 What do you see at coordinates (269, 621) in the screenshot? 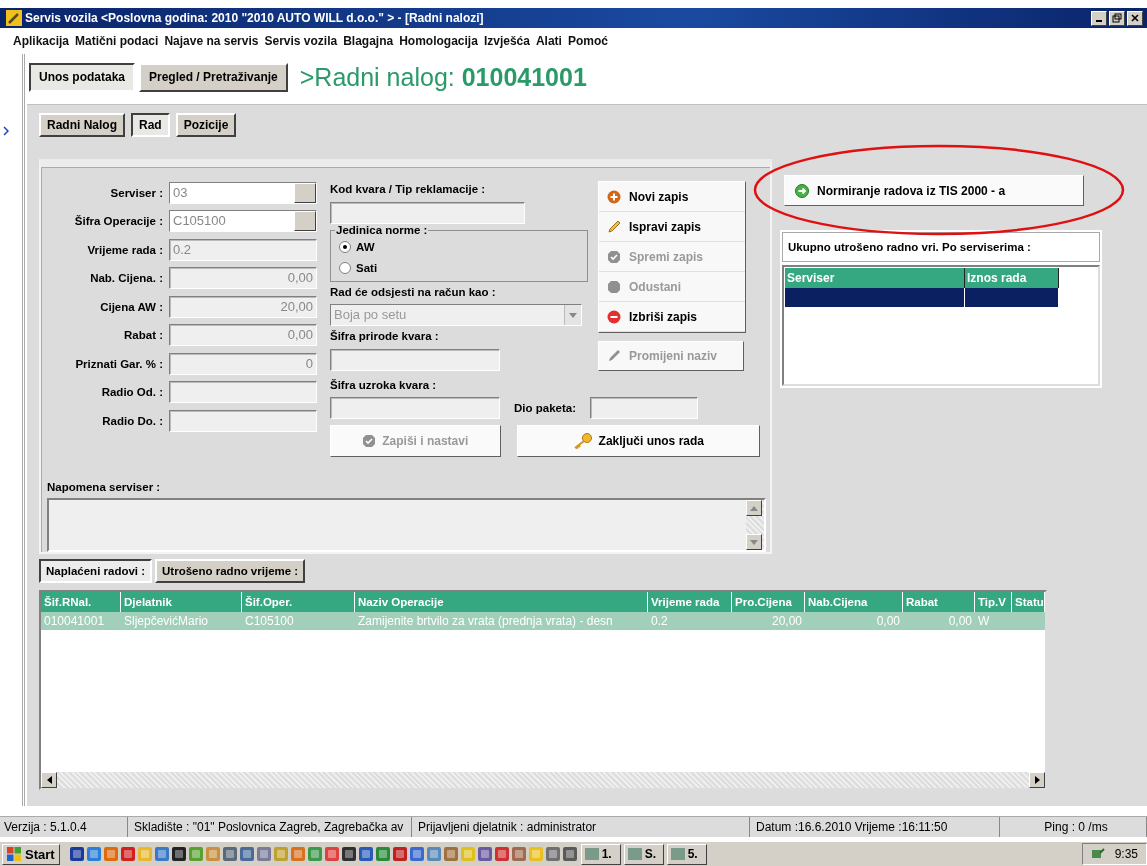
I see `table-cell-text: C105100` at bounding box center [269, 621].